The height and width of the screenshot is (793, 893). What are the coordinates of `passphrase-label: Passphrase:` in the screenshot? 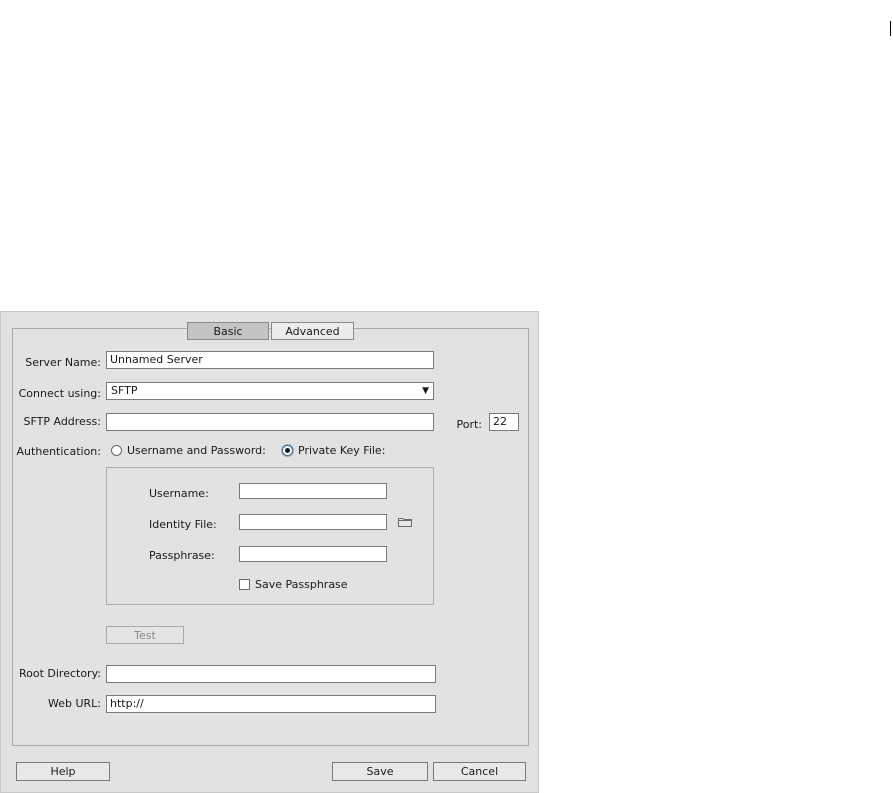 It's located at (182, 555).